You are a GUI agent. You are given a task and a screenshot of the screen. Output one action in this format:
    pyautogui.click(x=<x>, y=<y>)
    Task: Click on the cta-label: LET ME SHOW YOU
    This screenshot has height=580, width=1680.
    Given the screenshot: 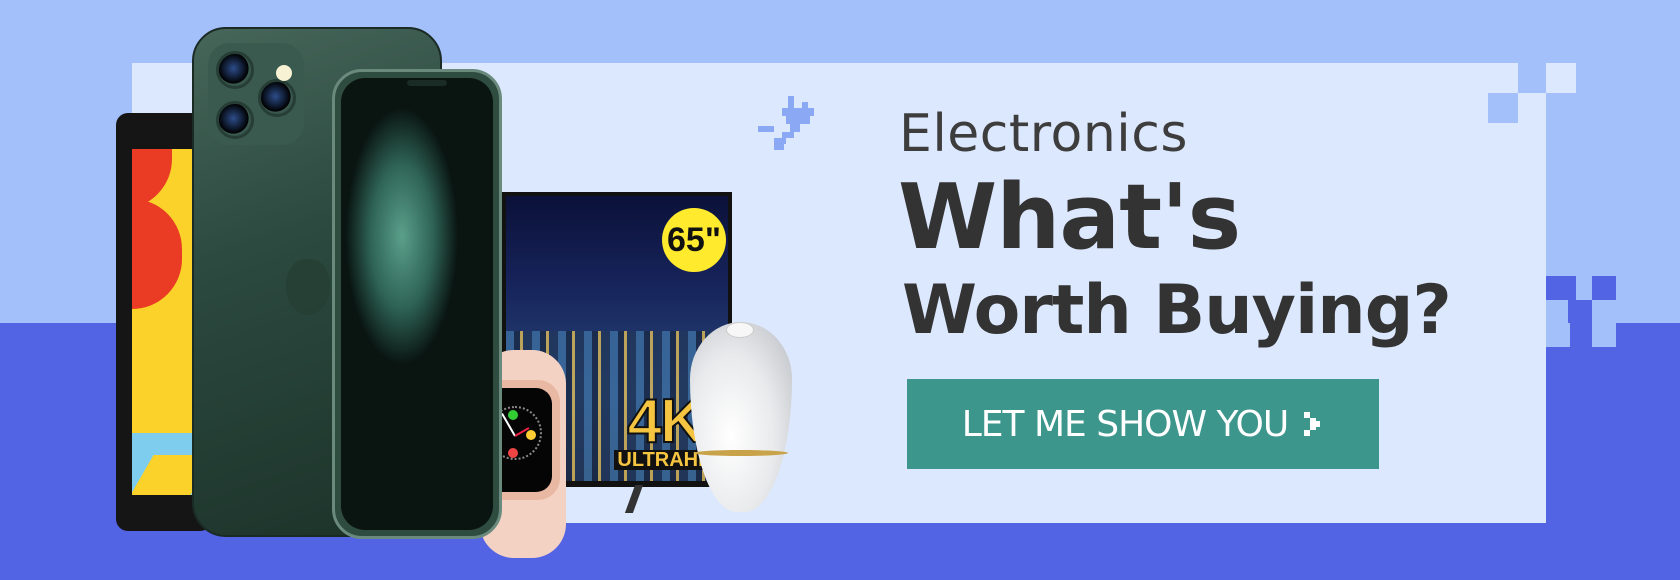 What is the action you would take?
    pyautogui.click(x=1125, y=424)
    